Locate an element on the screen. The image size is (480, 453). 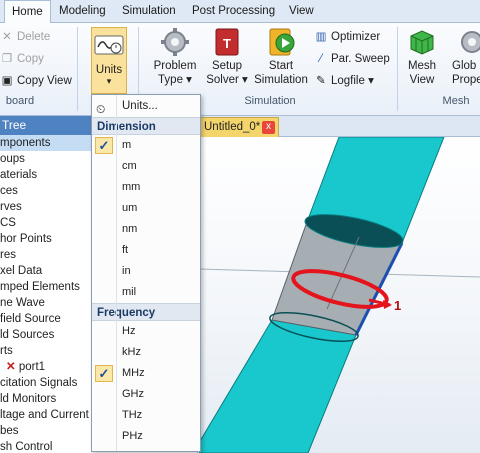
tab-home: Home is located at coordinates (27, 12).